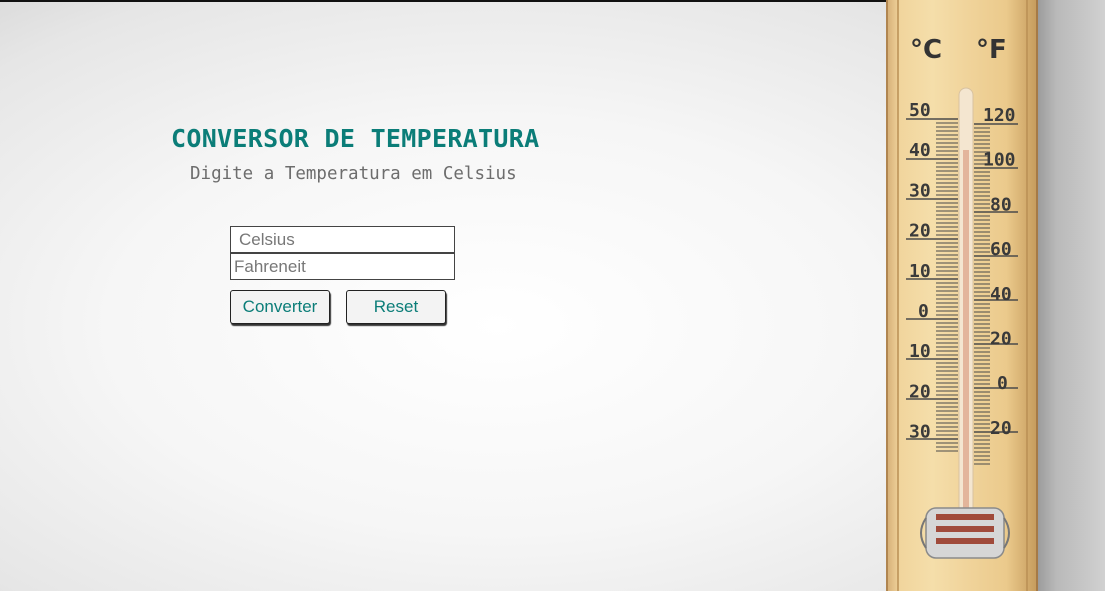 This screenshot has height=591, width=1105. I want to click on reset-button: Reset, so click(396, 307).